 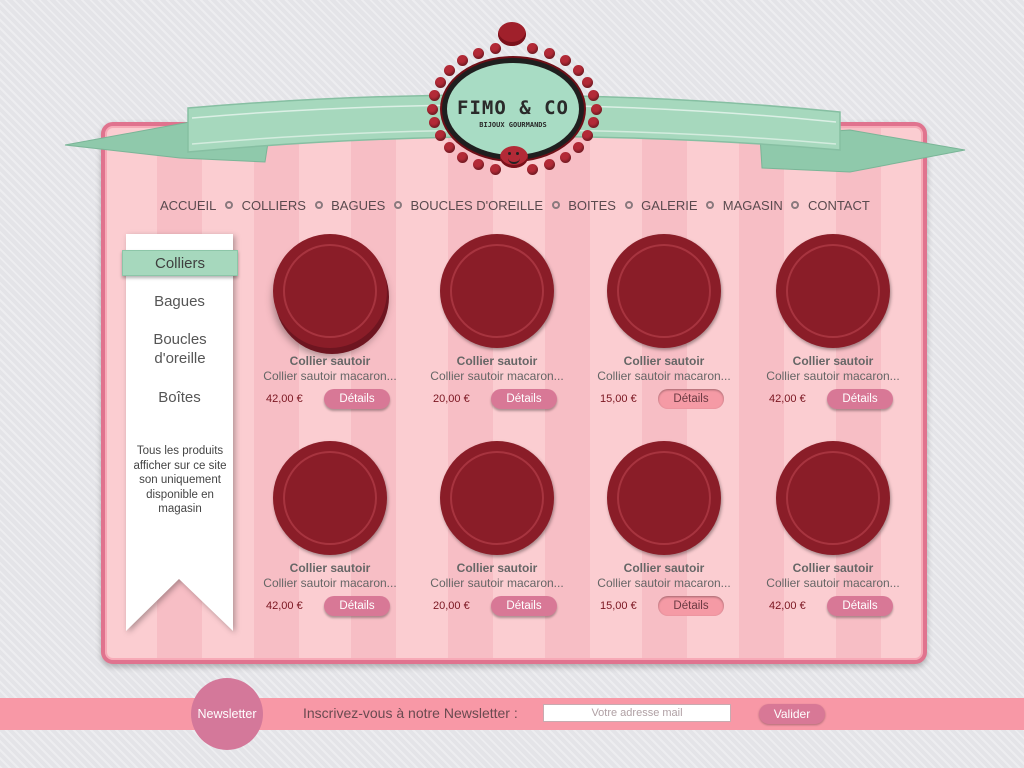 What do you see at coordinates (179, 397) in the screenshot?
I see `sidebar-item-boites: Boîtes` at bounding box center [179, 397].